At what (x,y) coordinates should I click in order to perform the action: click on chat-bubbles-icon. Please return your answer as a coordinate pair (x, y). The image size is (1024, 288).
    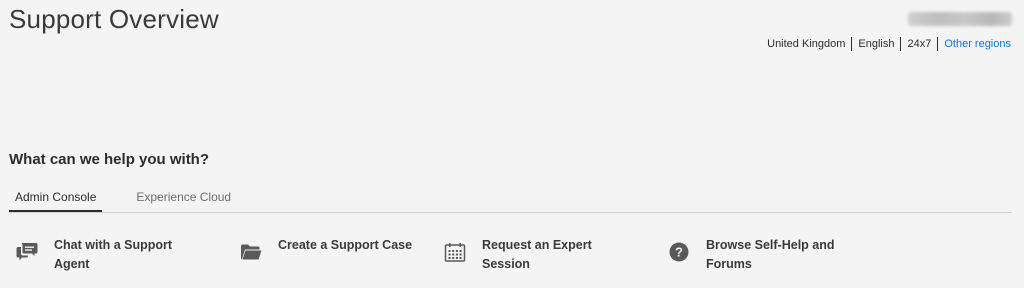
    Looking at the image, I should click on (27, 252).